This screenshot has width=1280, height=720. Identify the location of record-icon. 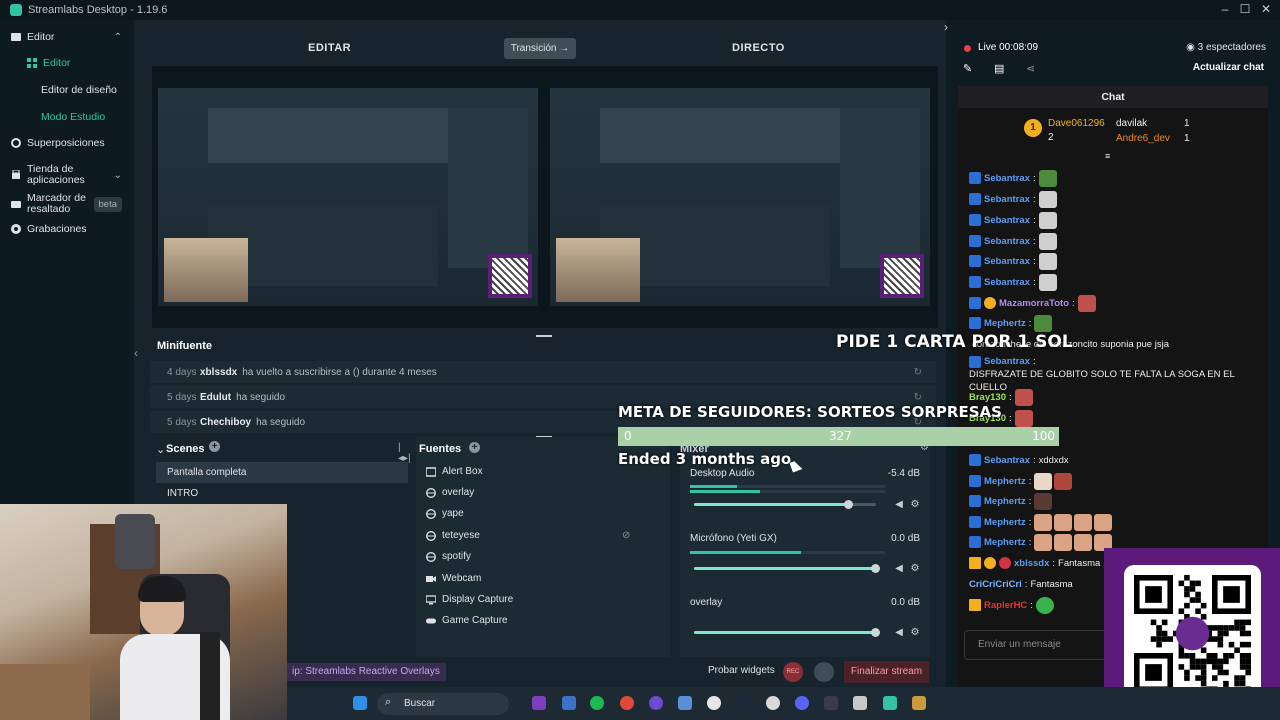
(16, 229).